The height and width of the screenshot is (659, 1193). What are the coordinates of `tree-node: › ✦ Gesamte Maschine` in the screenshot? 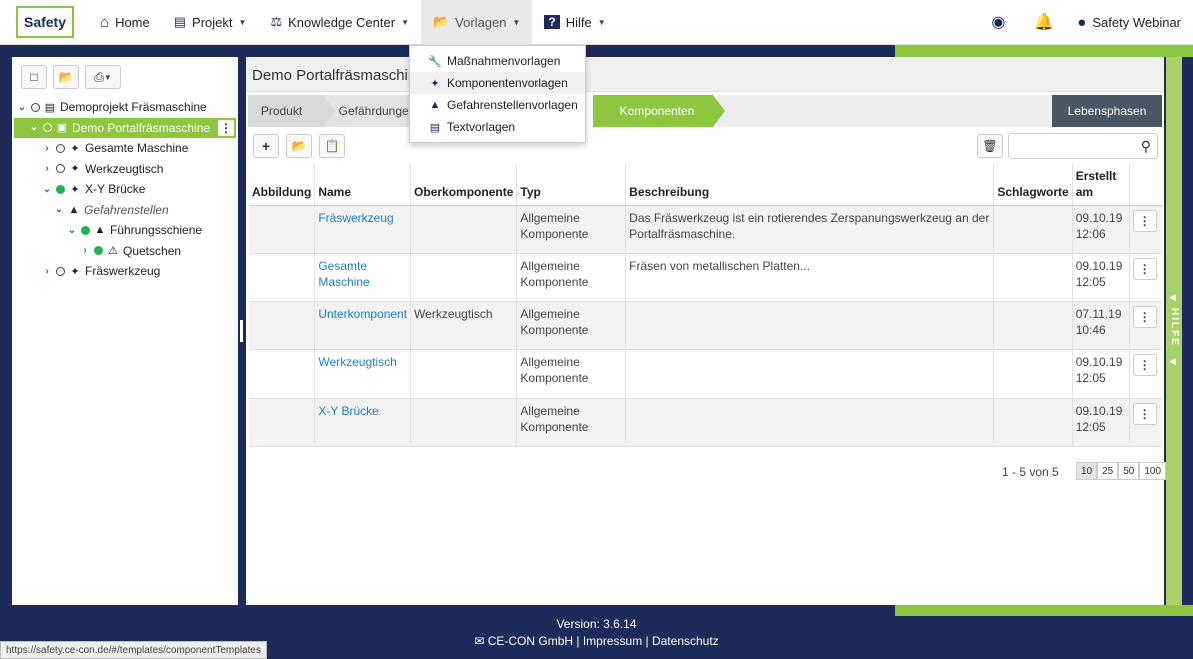 It's located at (125, 148).